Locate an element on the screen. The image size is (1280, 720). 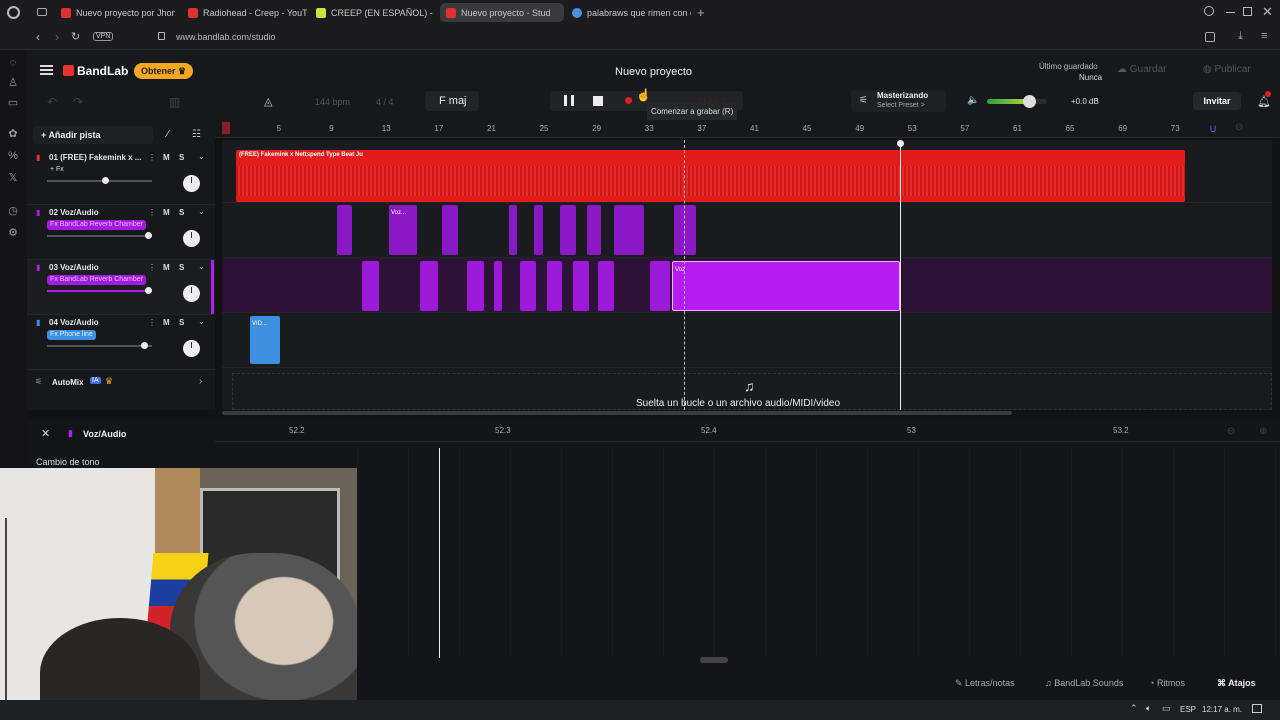
download-icon: ⤓ is located at coordinates (1240, 36).